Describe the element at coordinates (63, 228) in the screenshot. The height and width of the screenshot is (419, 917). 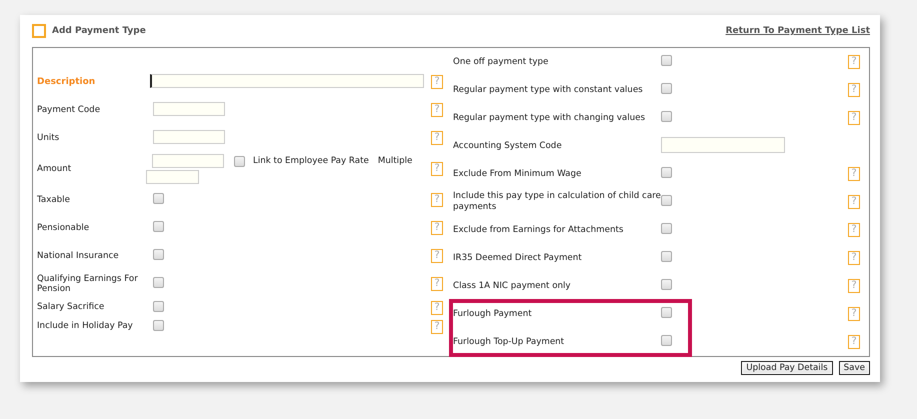
I see `field-label: Pensionable` at that location.